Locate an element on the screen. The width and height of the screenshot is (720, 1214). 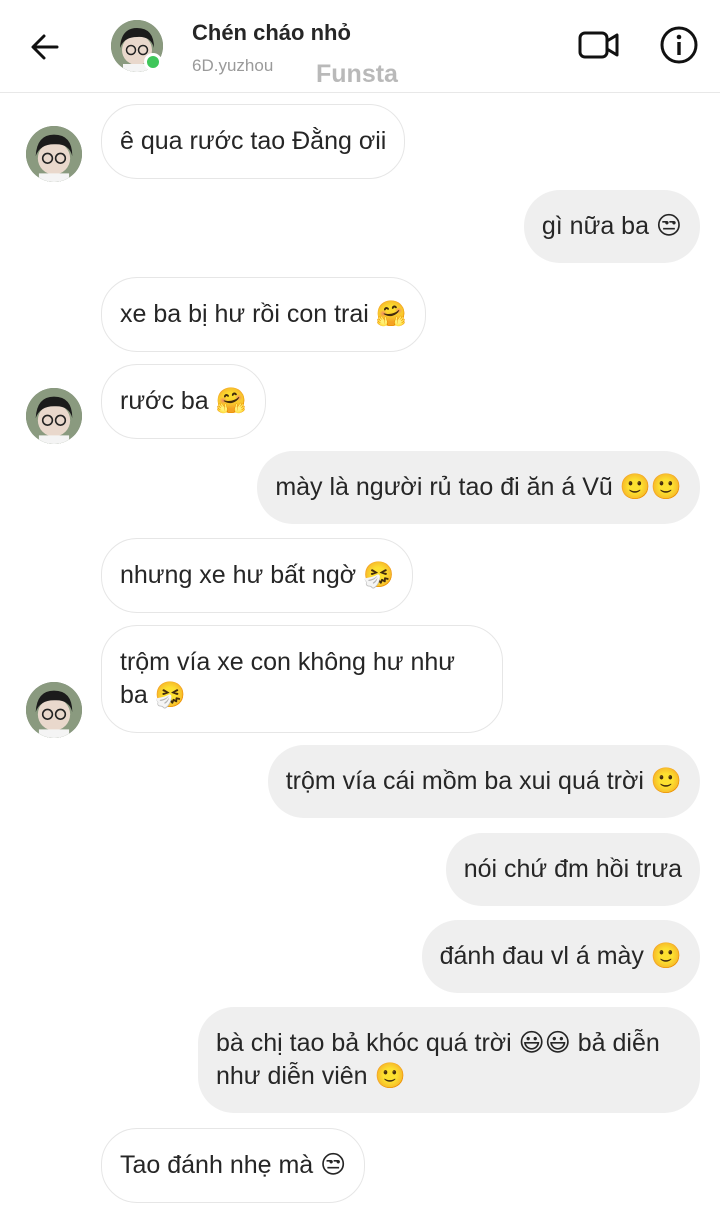
message-text: rước ba 🤗 is located at coordinates (183, 401).